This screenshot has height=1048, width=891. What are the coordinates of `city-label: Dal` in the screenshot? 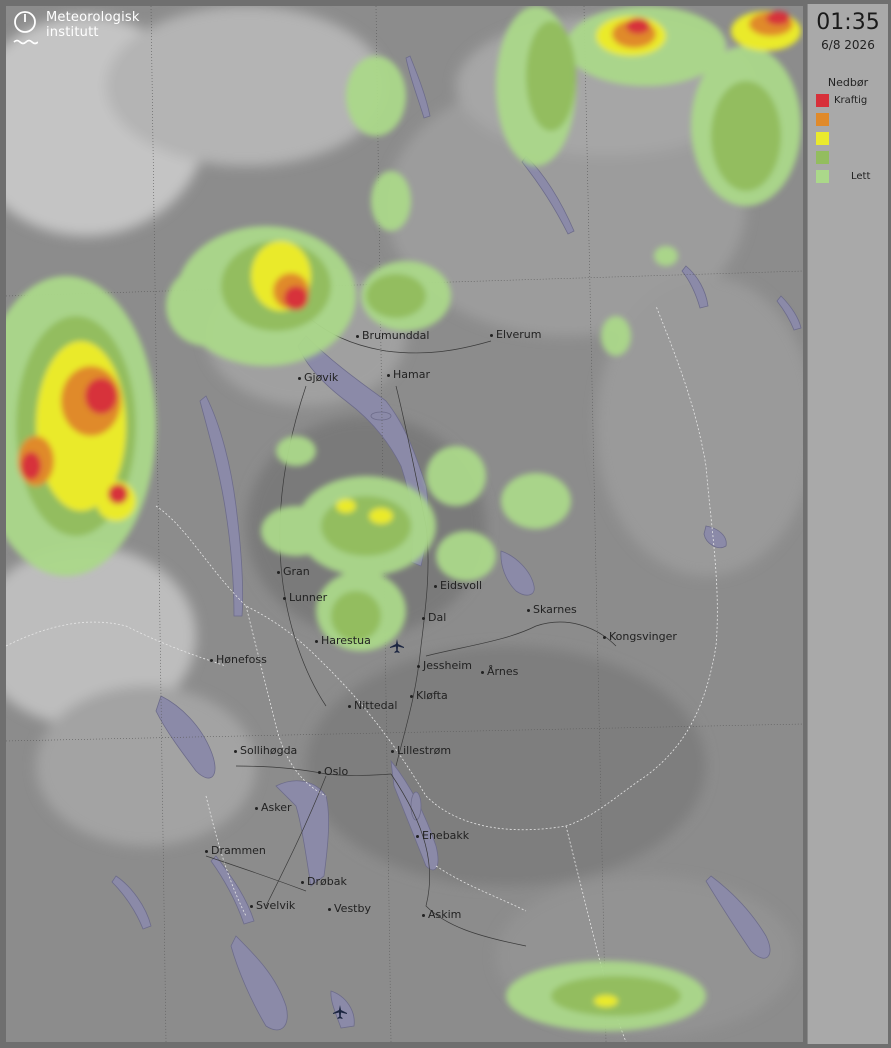 It's located at (434, 618).